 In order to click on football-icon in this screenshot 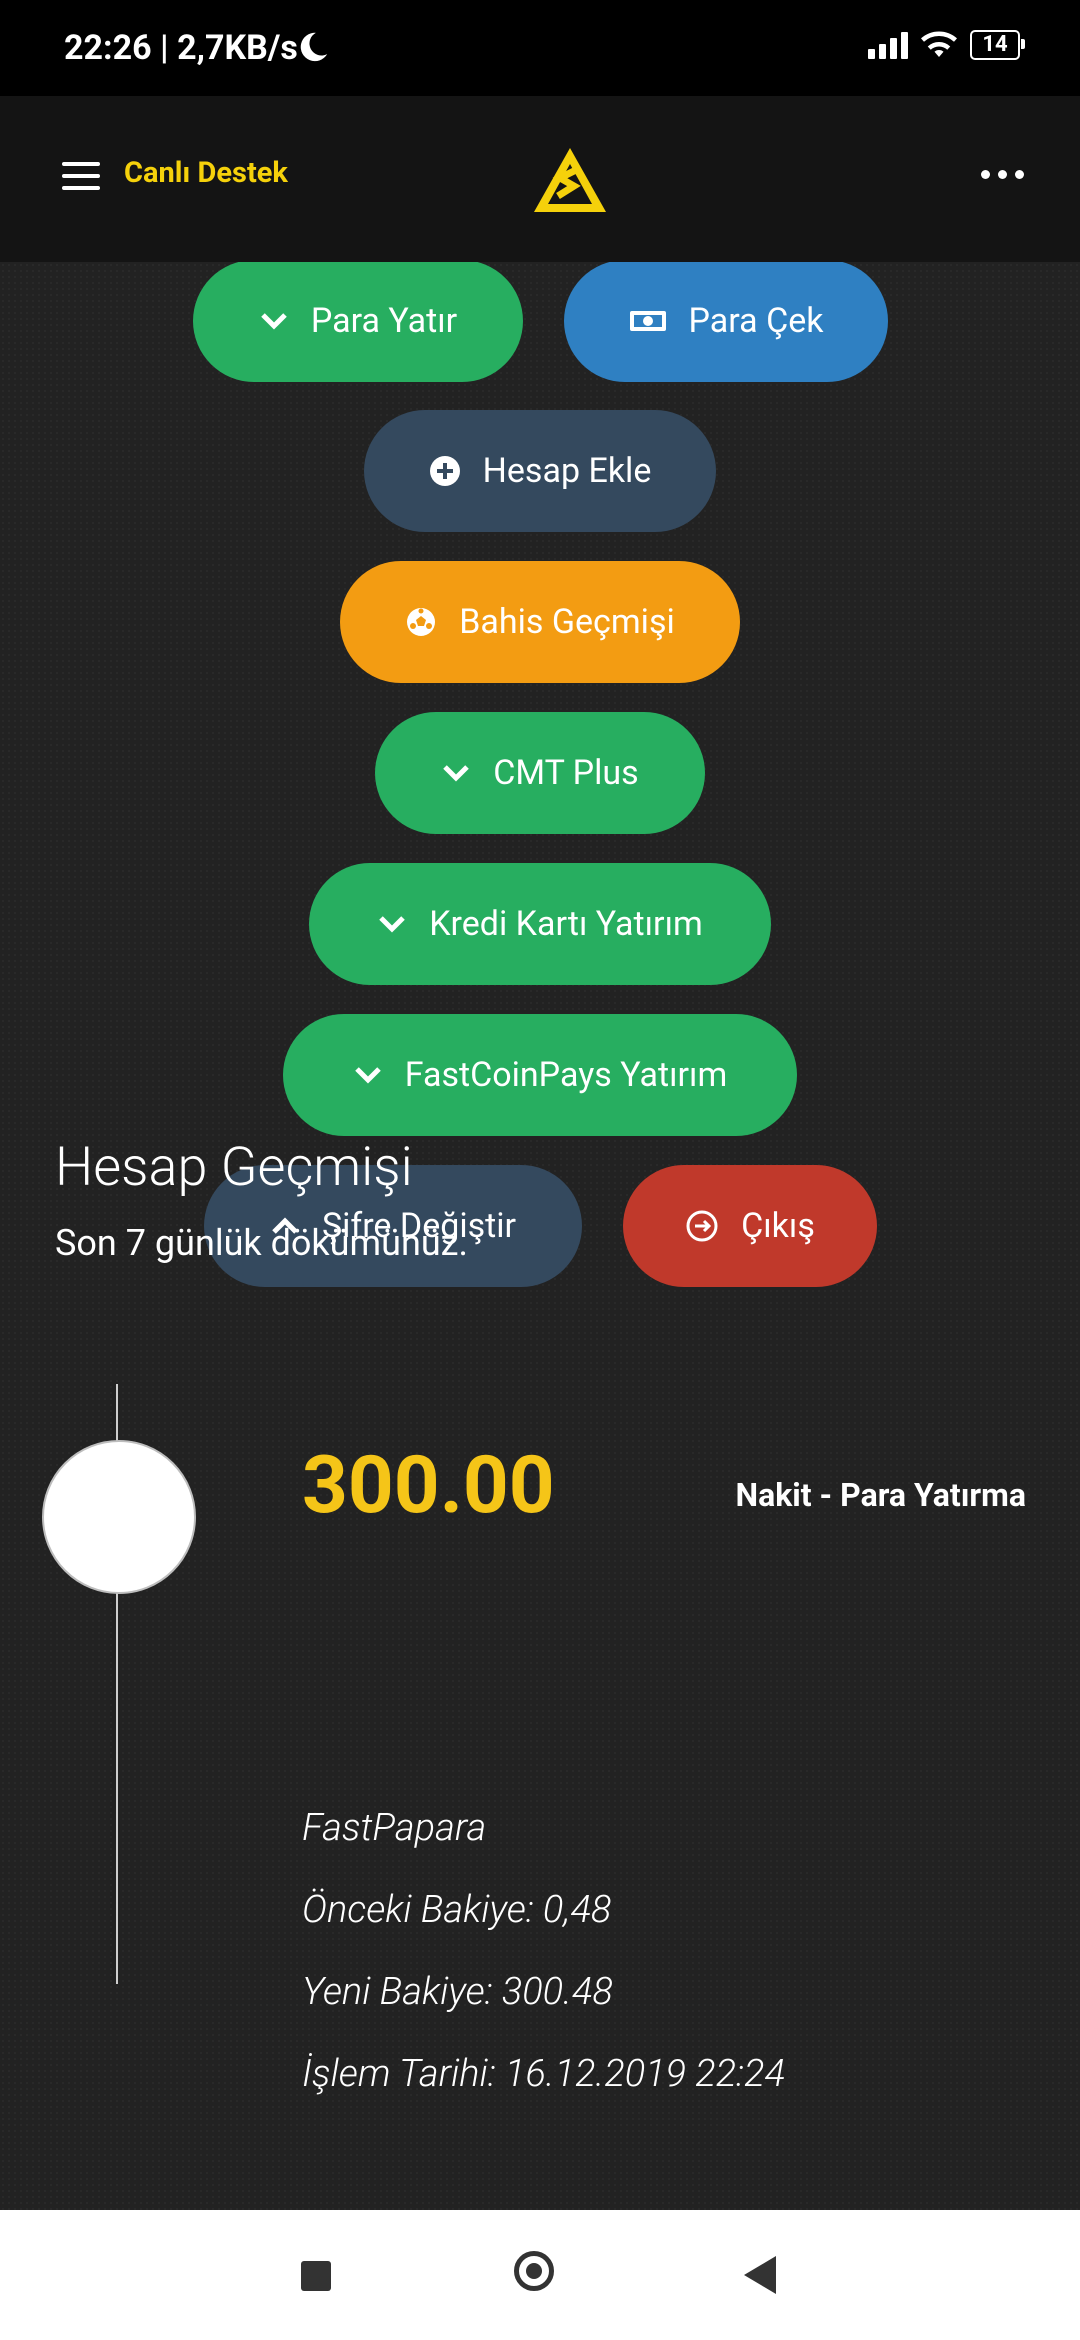, I will do `click(421, 622)`.